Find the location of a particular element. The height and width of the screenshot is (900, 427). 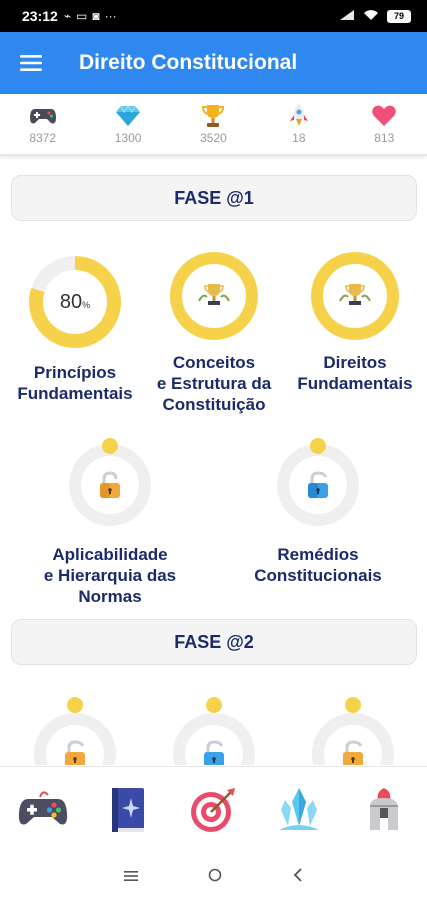

signal-icon is located at coordinates (347, 16).